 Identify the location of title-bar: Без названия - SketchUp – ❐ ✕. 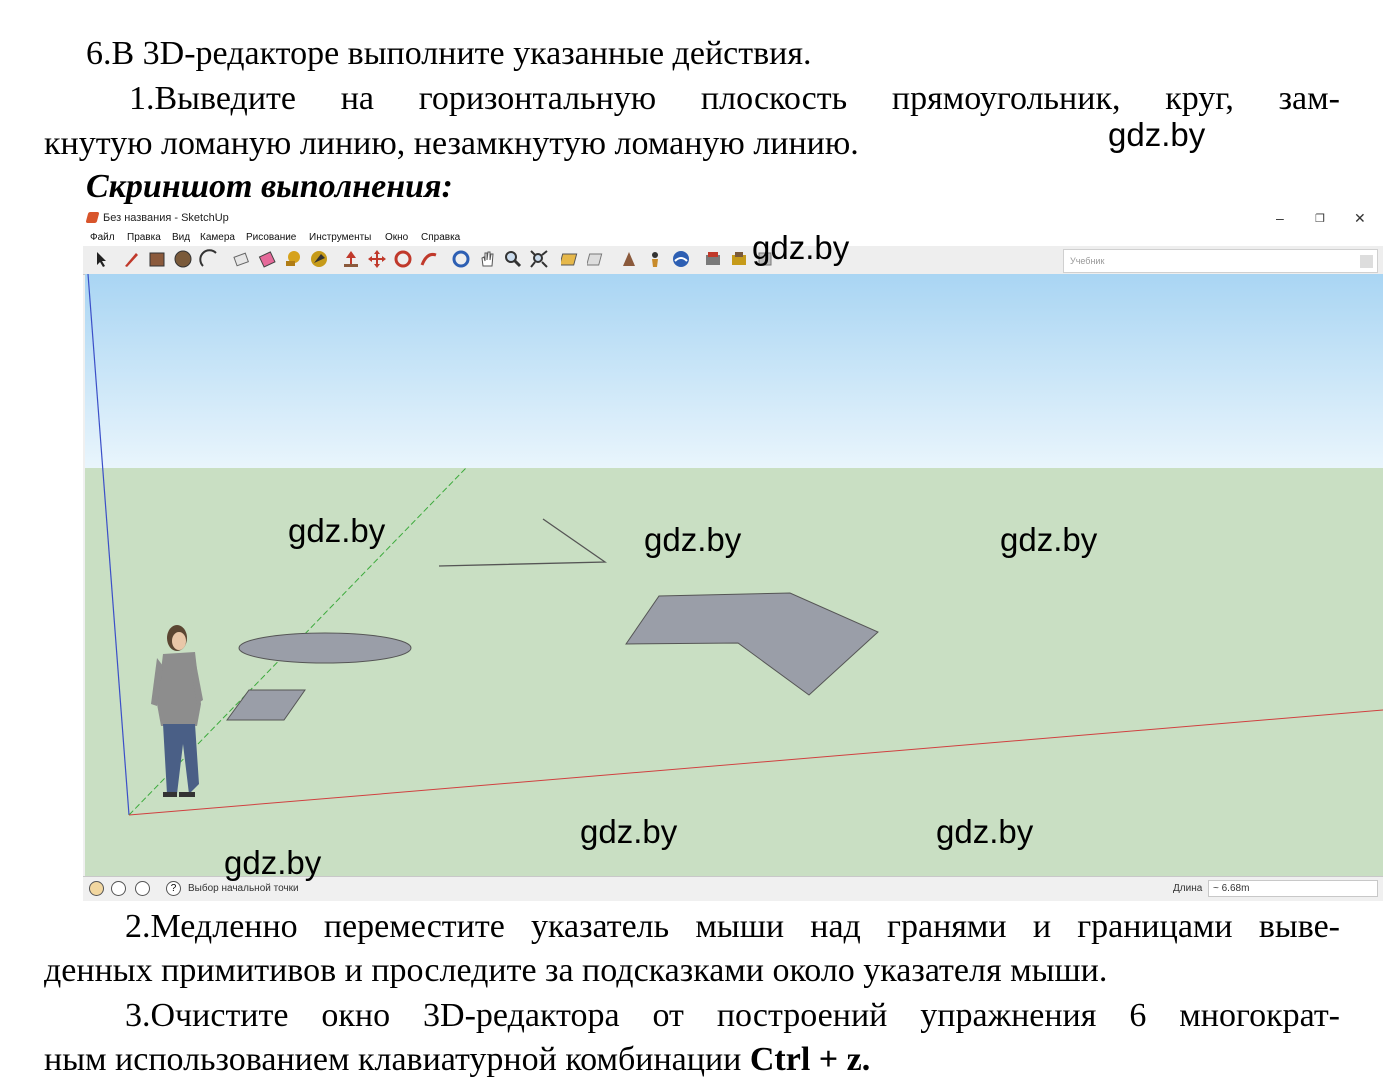
(733, 219).